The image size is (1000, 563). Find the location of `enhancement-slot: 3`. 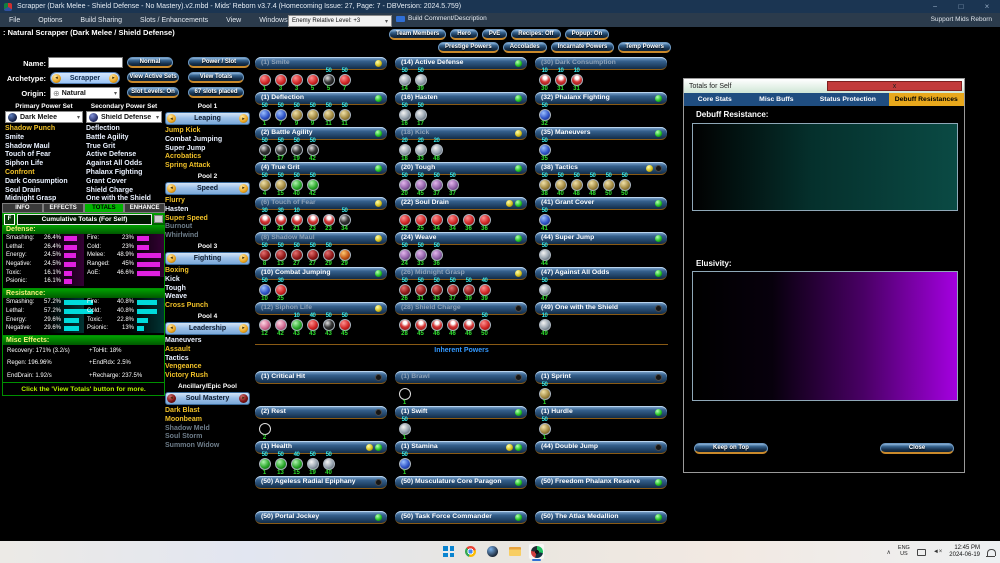

enhancement-slot: 3 is located at coordinates (280, 80).